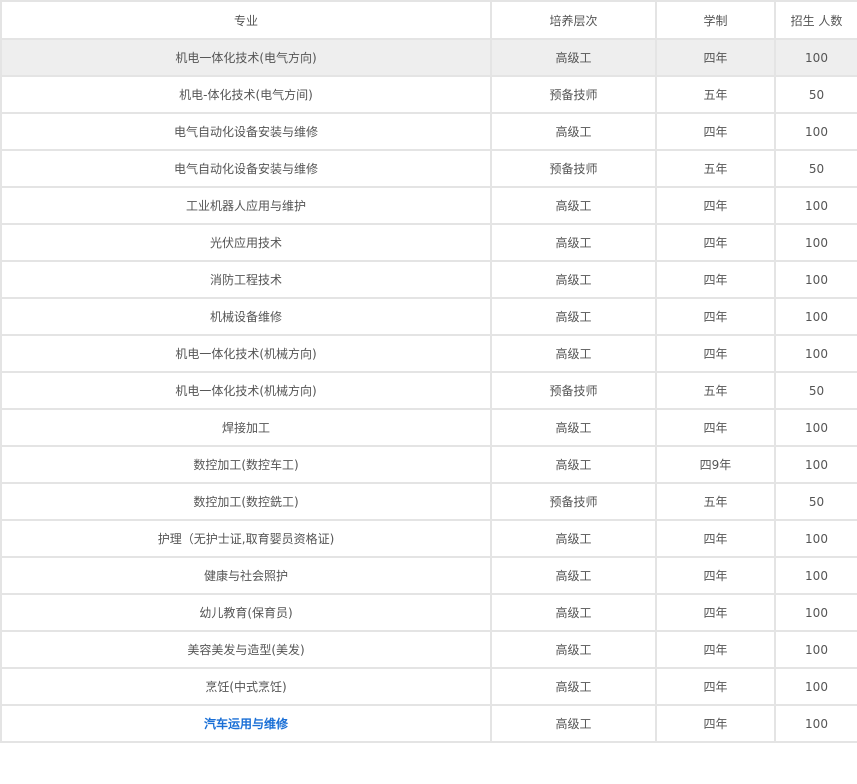 The height and width of the screenshot is (784, 857). I want to click on header-level: 培养层次, so click(573, 20).